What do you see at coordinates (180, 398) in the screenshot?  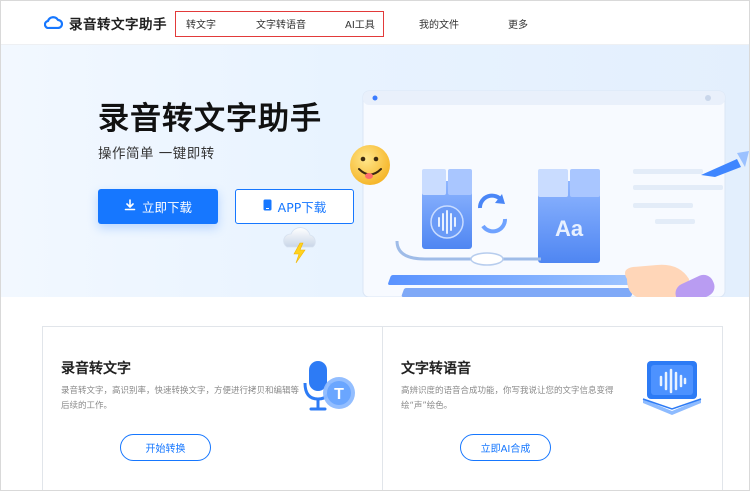 I see `card-description: 录音转文字，高识别率，快速转换文字，方便进行拷贝和编辑等后续的工作。` at bounding box center [180, 398].